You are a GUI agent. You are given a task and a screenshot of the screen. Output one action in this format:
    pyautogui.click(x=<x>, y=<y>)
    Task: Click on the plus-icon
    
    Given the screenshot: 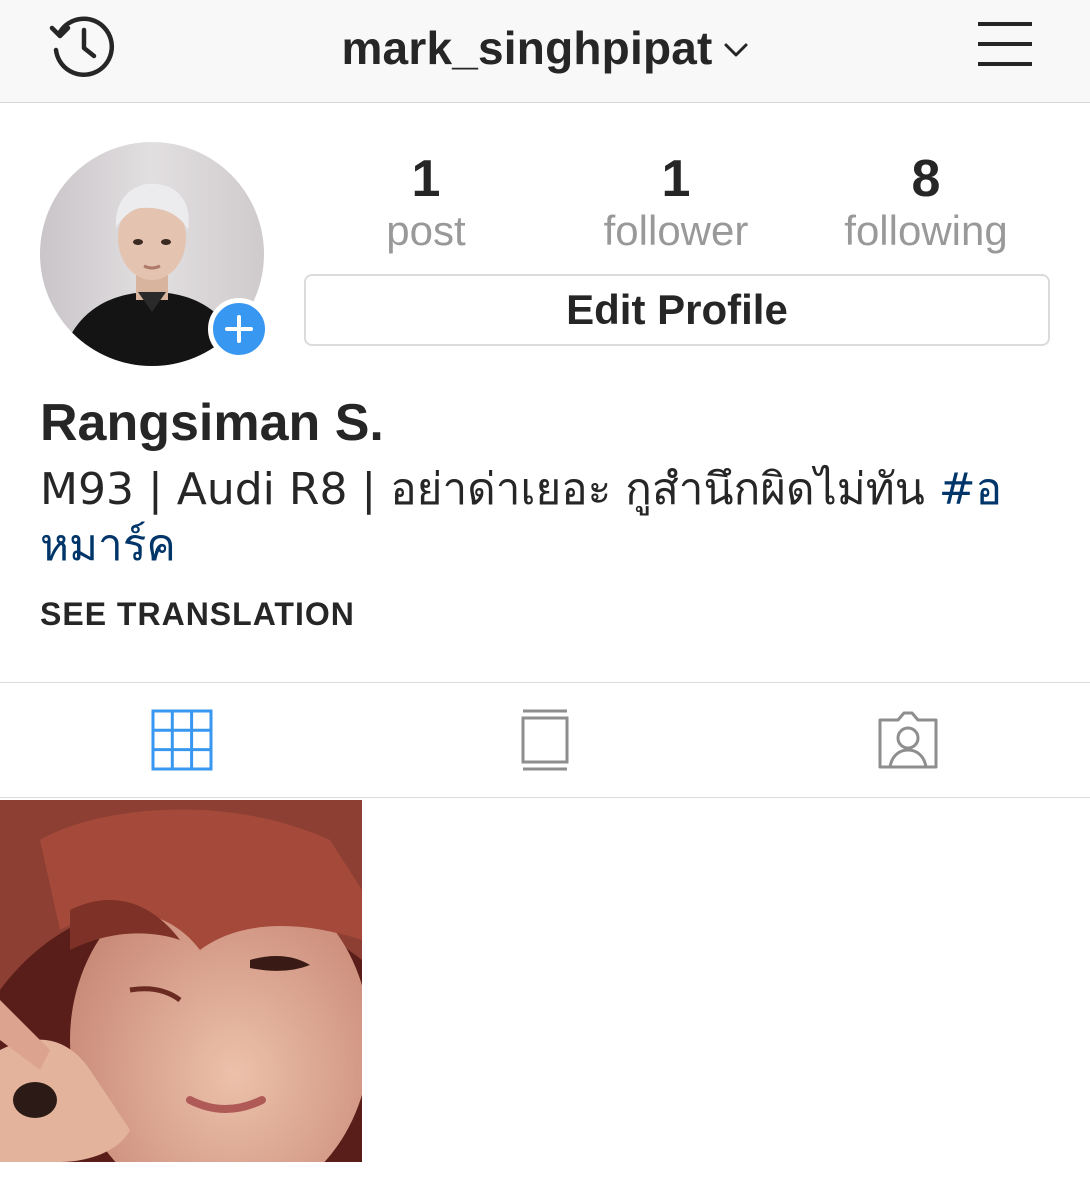 What is the action you would take?
    pyautogui.click(x=239, y=329)
    